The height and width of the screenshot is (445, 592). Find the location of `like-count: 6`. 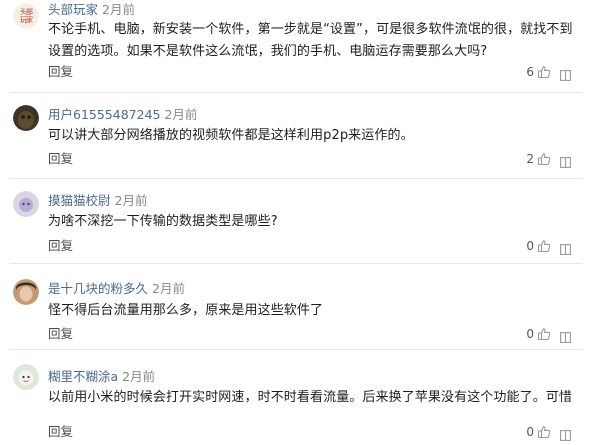

like-count: 6 is located at coordinates (530, 72).